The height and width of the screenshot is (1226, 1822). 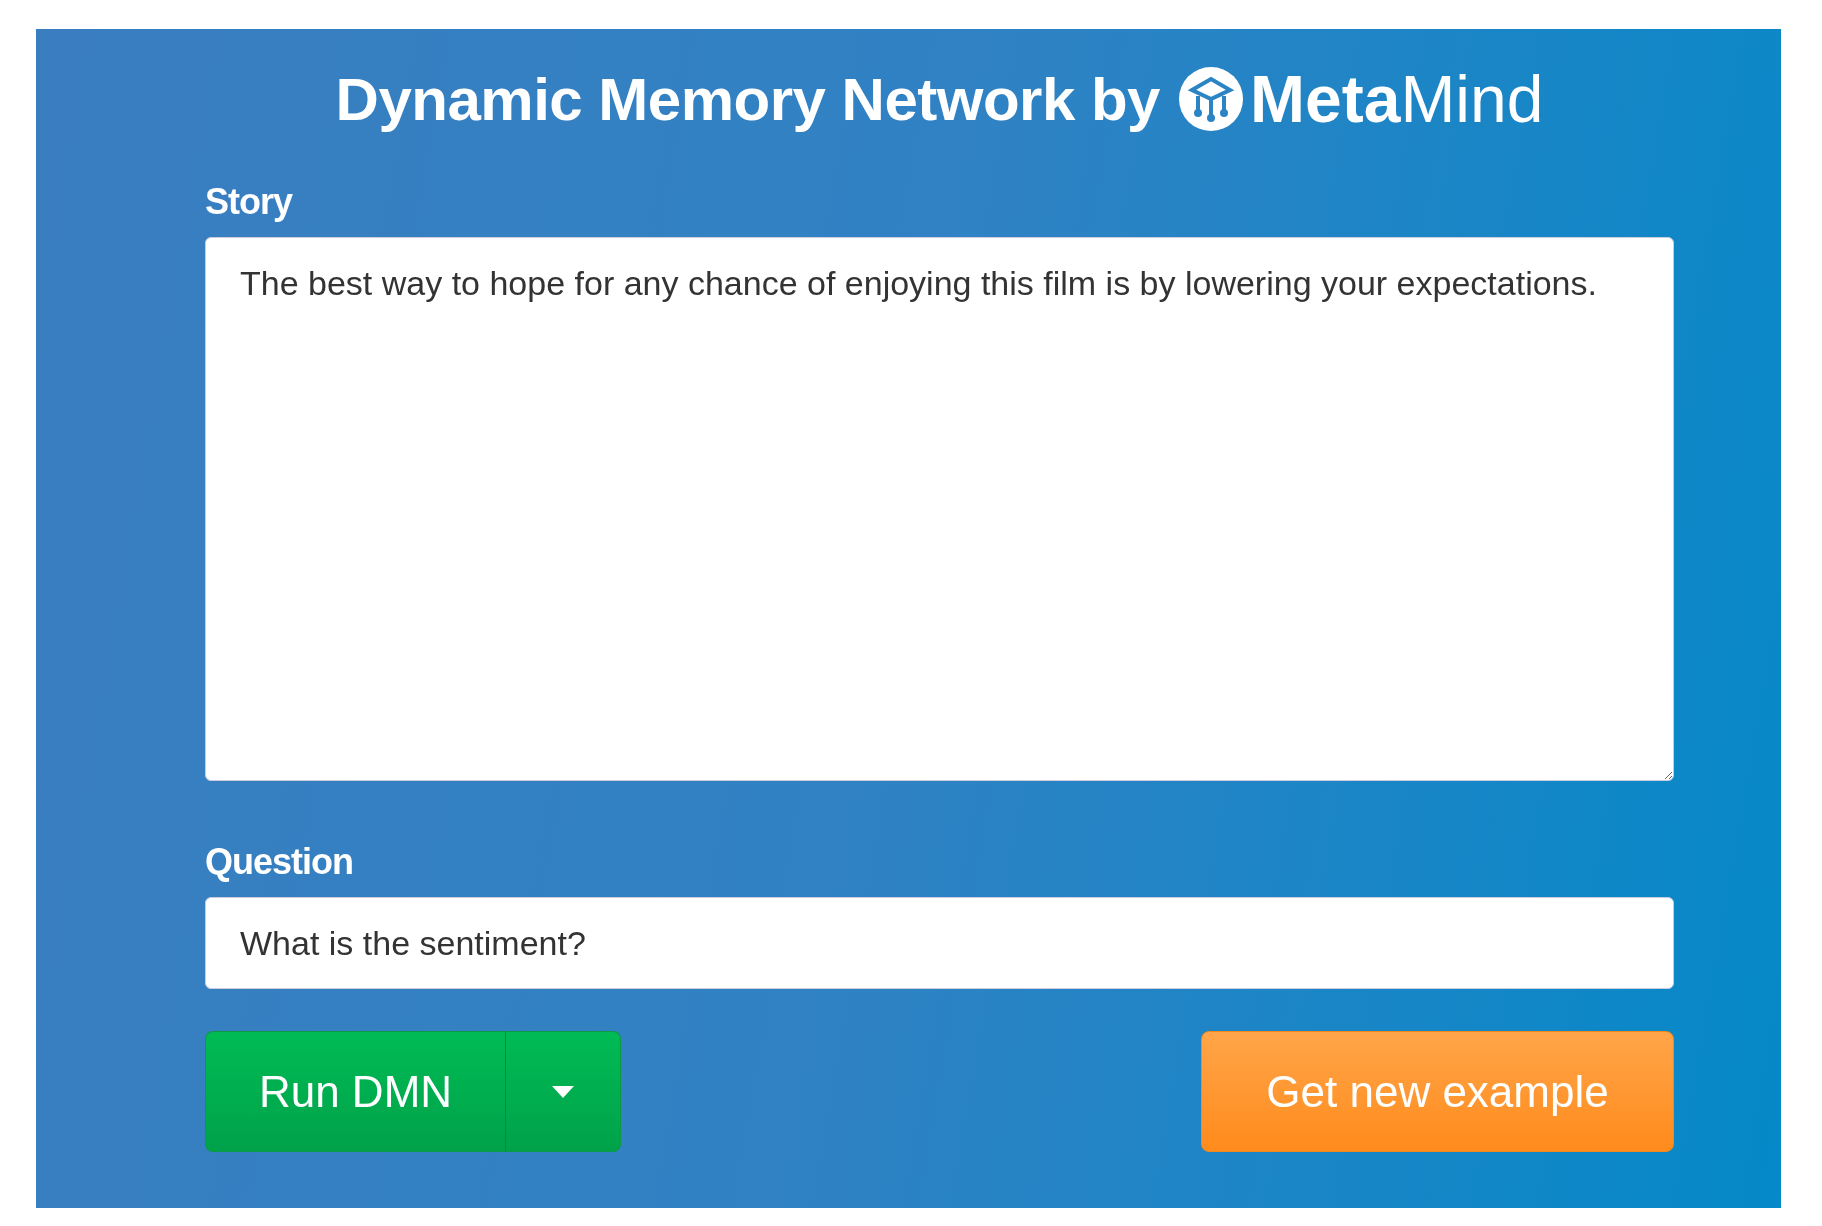 I want to click on page-title: Dynamic Memory Network by, so click(x=747, y=99).